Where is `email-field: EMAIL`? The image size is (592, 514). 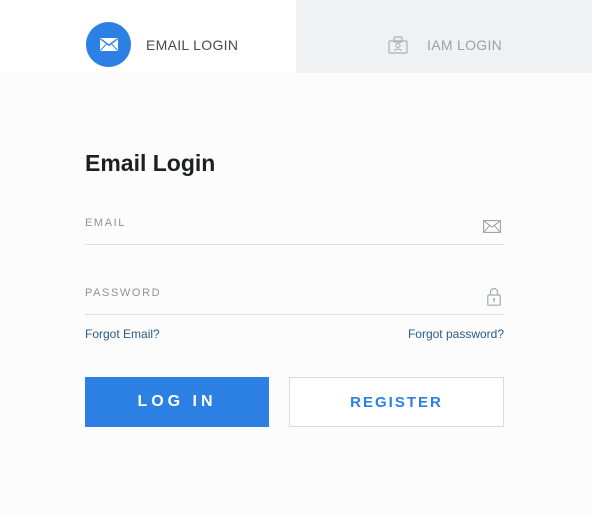
email-field: EMAIL is located at coordinates (294, 224).